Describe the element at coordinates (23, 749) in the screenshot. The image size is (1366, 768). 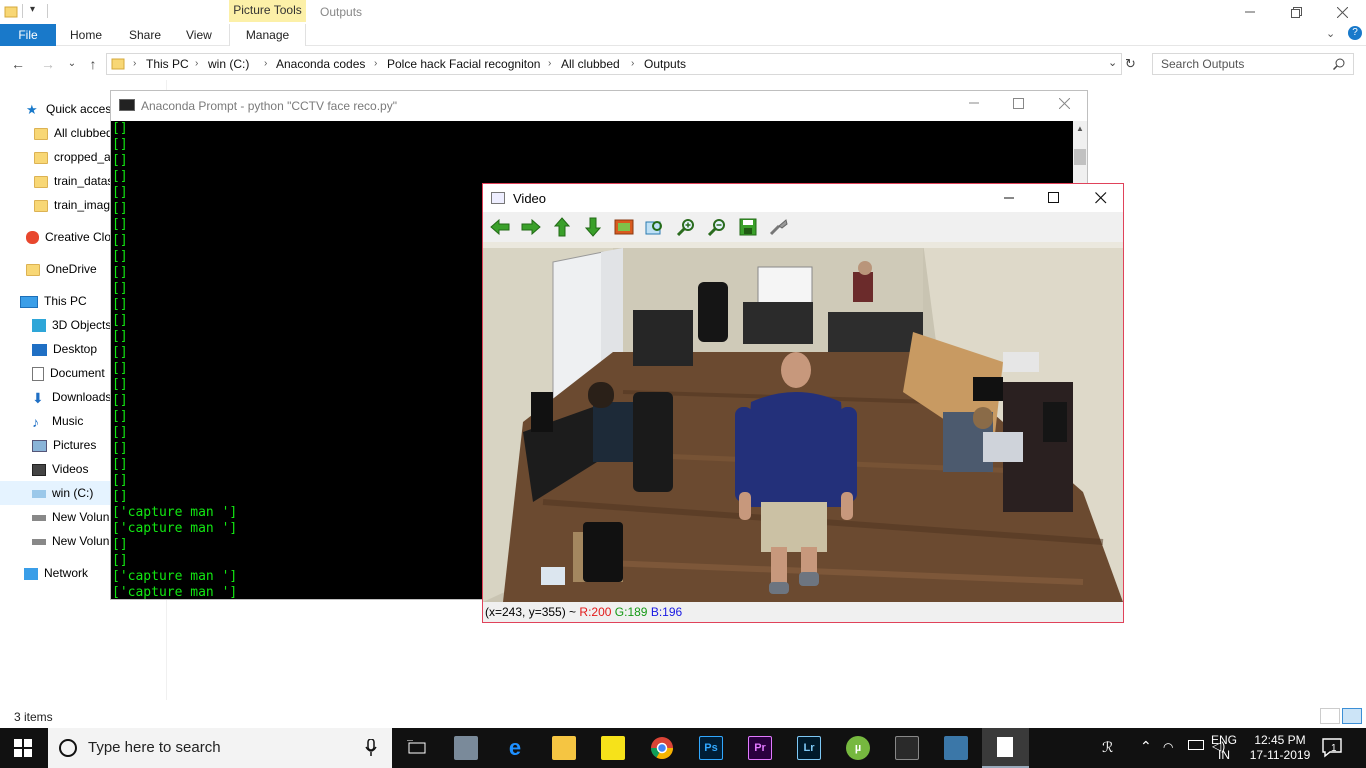
I see `windows-start-icon` at that location.